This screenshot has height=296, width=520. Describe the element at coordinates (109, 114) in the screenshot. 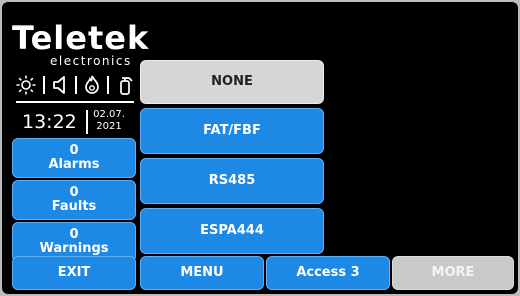

I see `date-day: 02.07.` at that location.